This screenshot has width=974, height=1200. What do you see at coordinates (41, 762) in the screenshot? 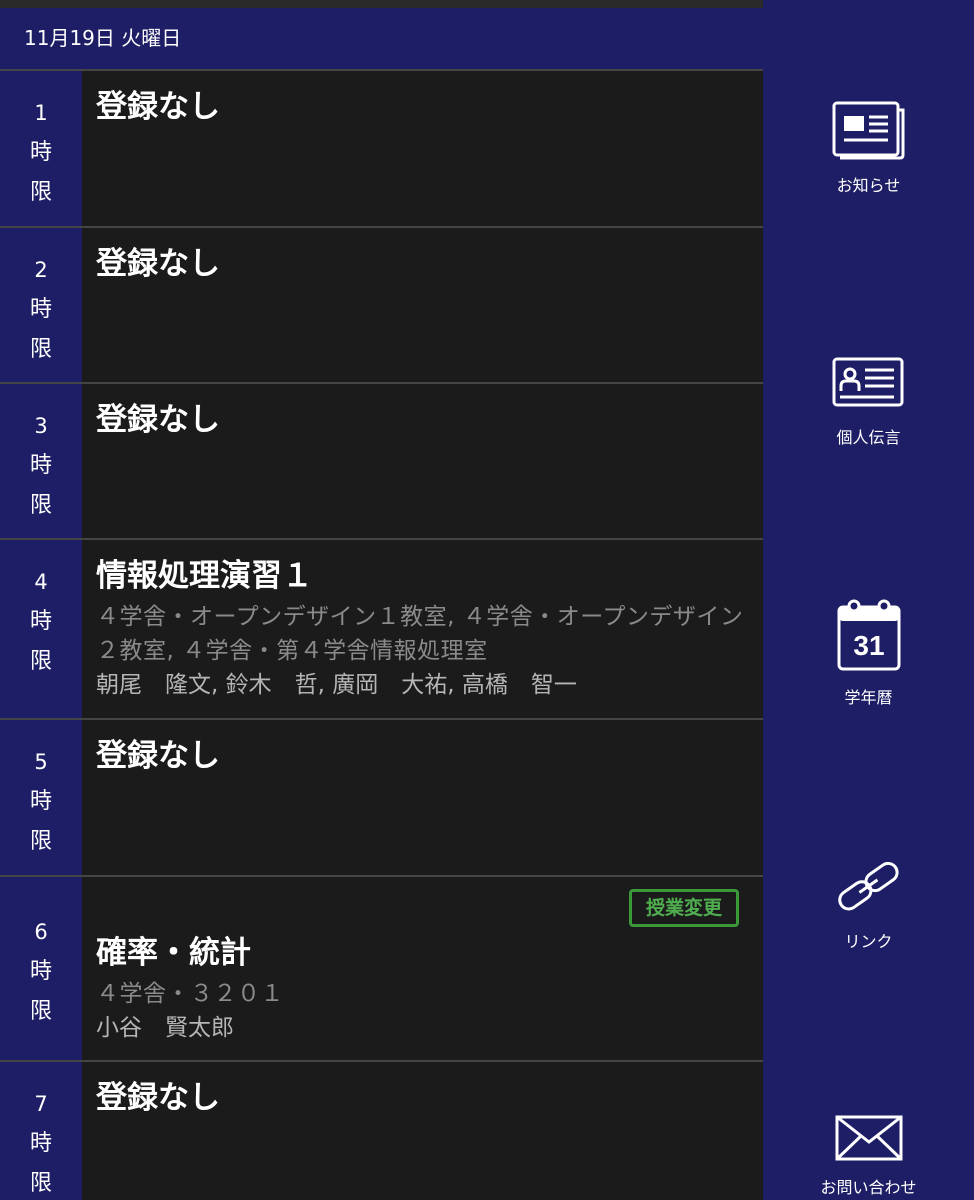
I see `period-number: 5` at bounding box center [41, 762].